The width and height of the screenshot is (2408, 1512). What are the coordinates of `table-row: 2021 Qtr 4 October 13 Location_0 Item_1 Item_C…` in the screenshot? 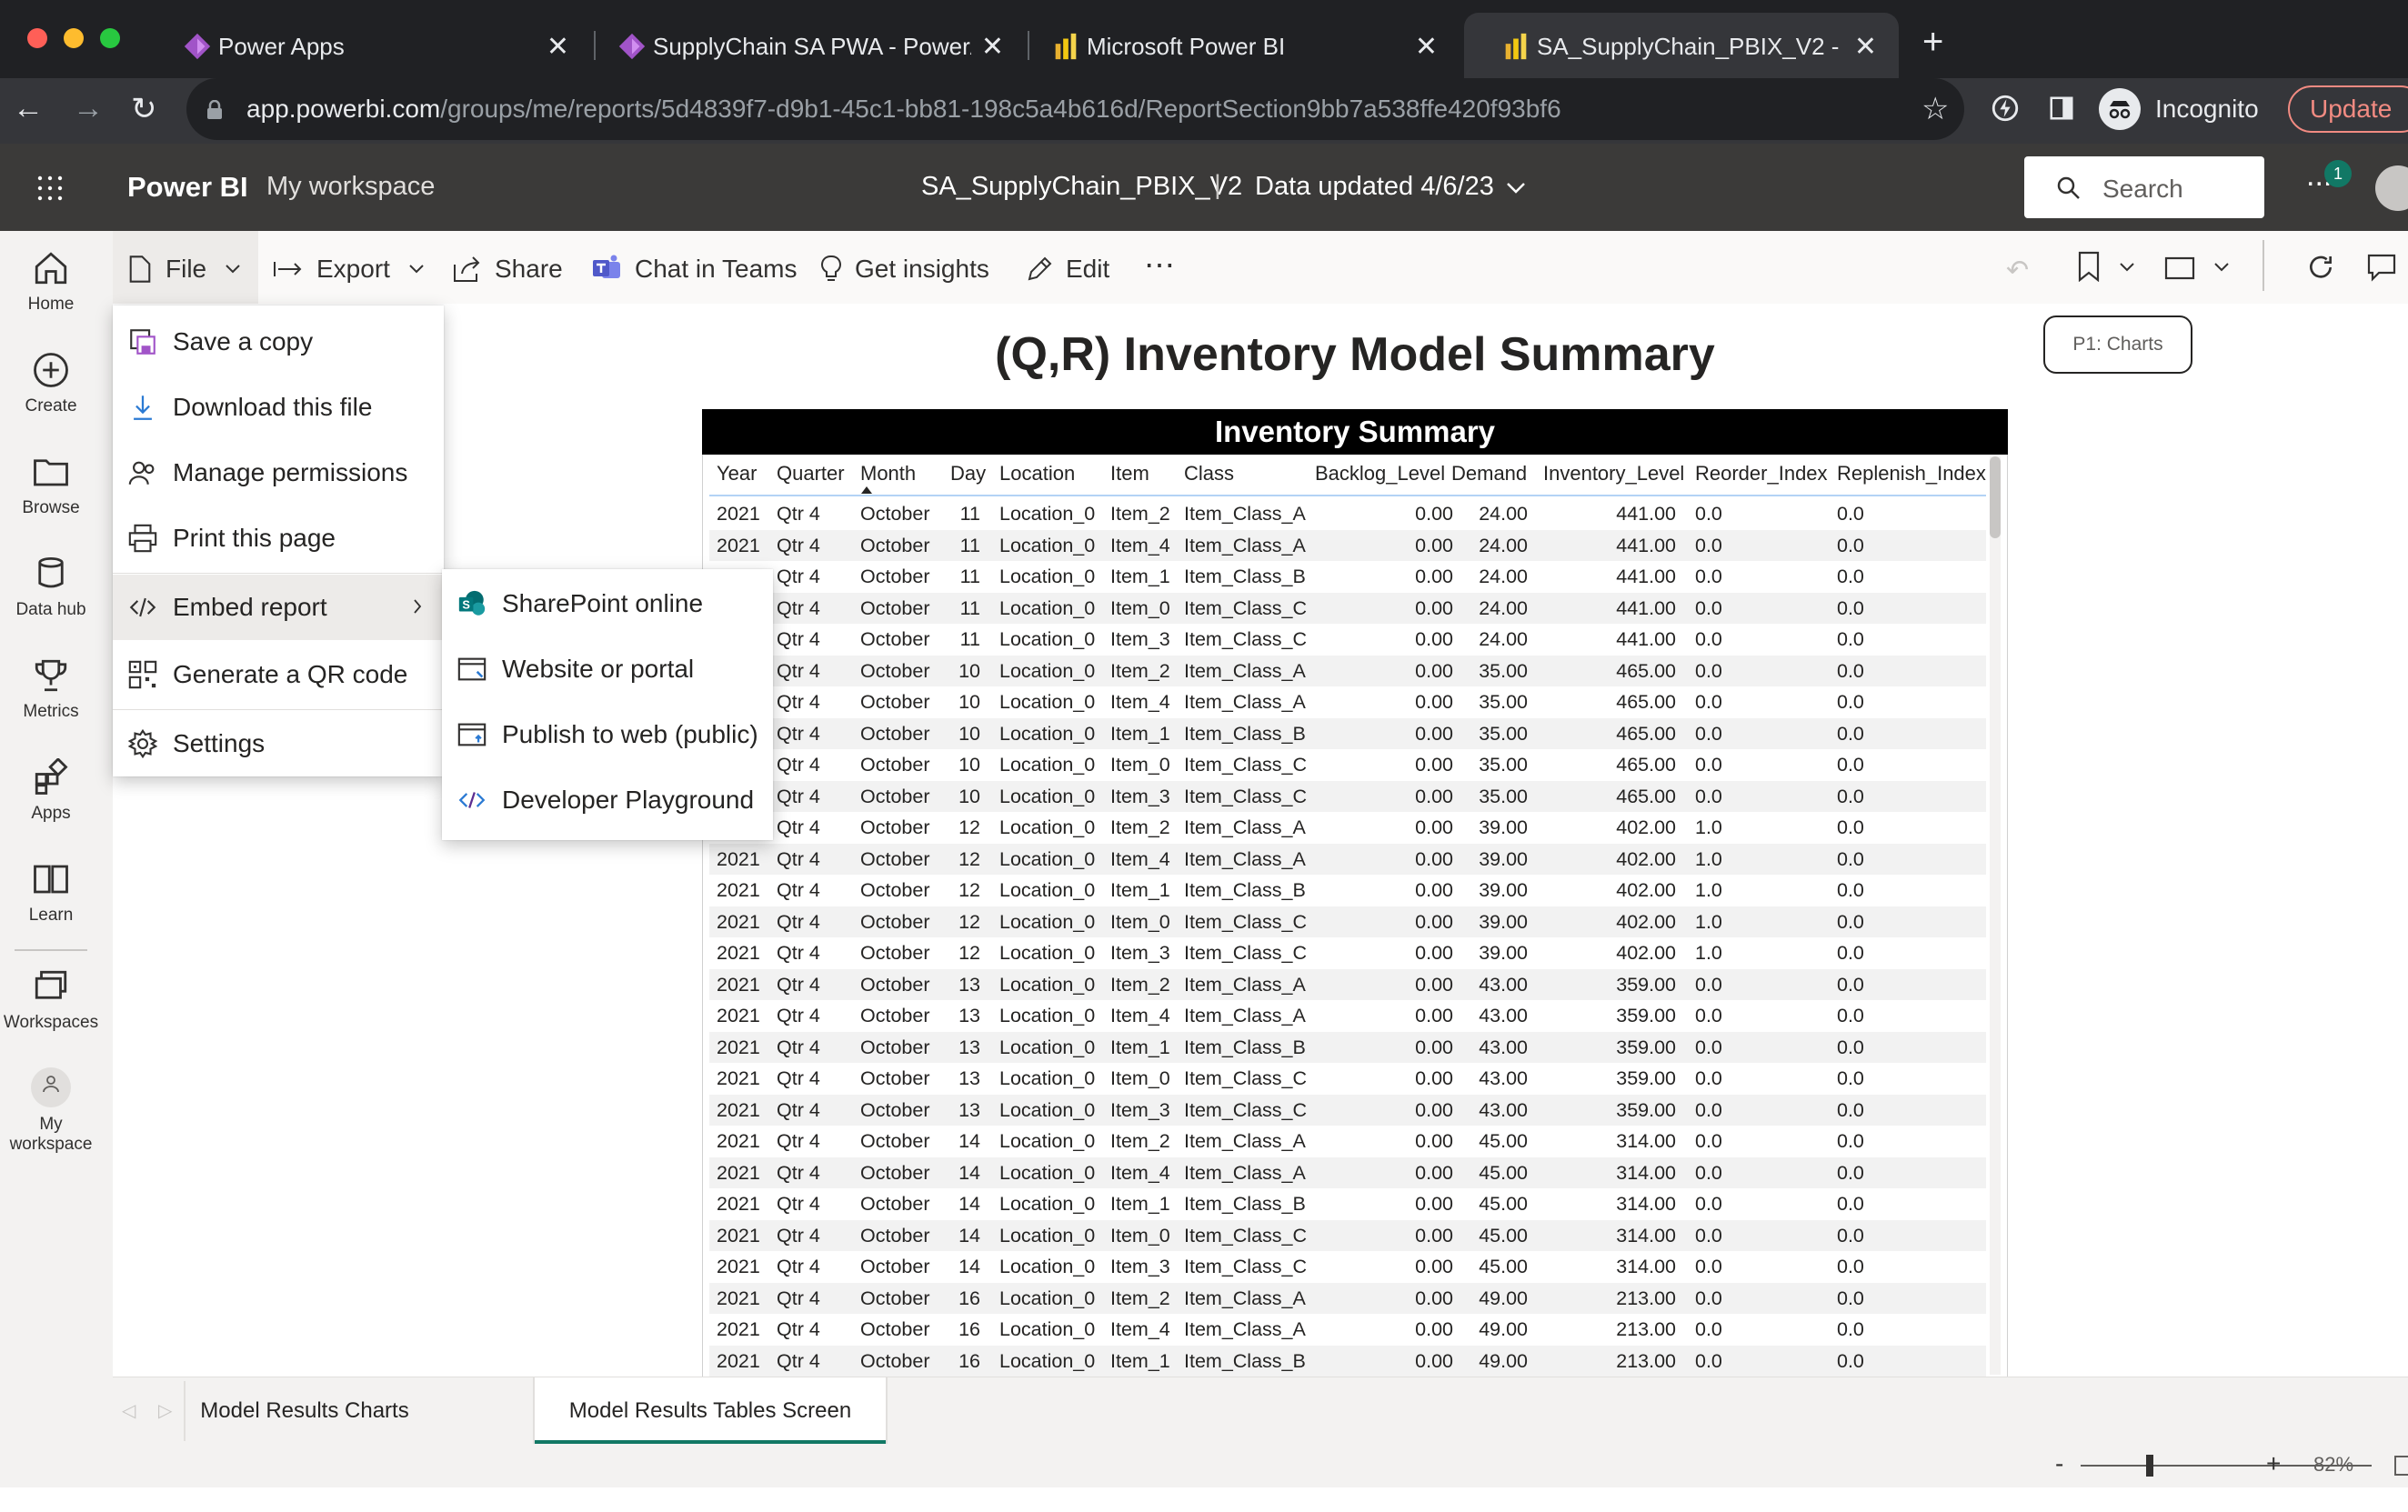 It's located at (1347, 1047).